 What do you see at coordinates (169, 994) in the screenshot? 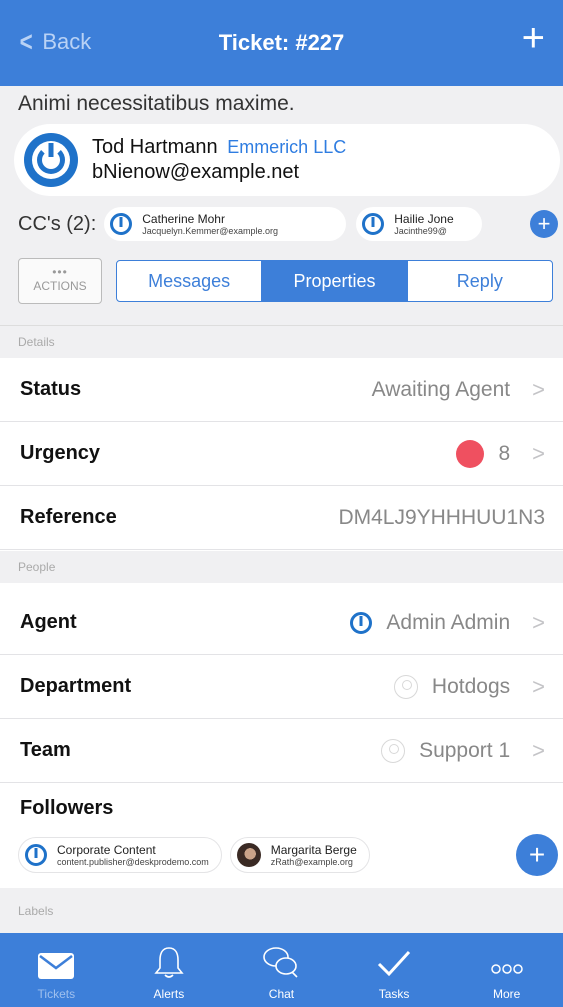
I see `tab-label: Alerts` at bounding box center [169, 994].